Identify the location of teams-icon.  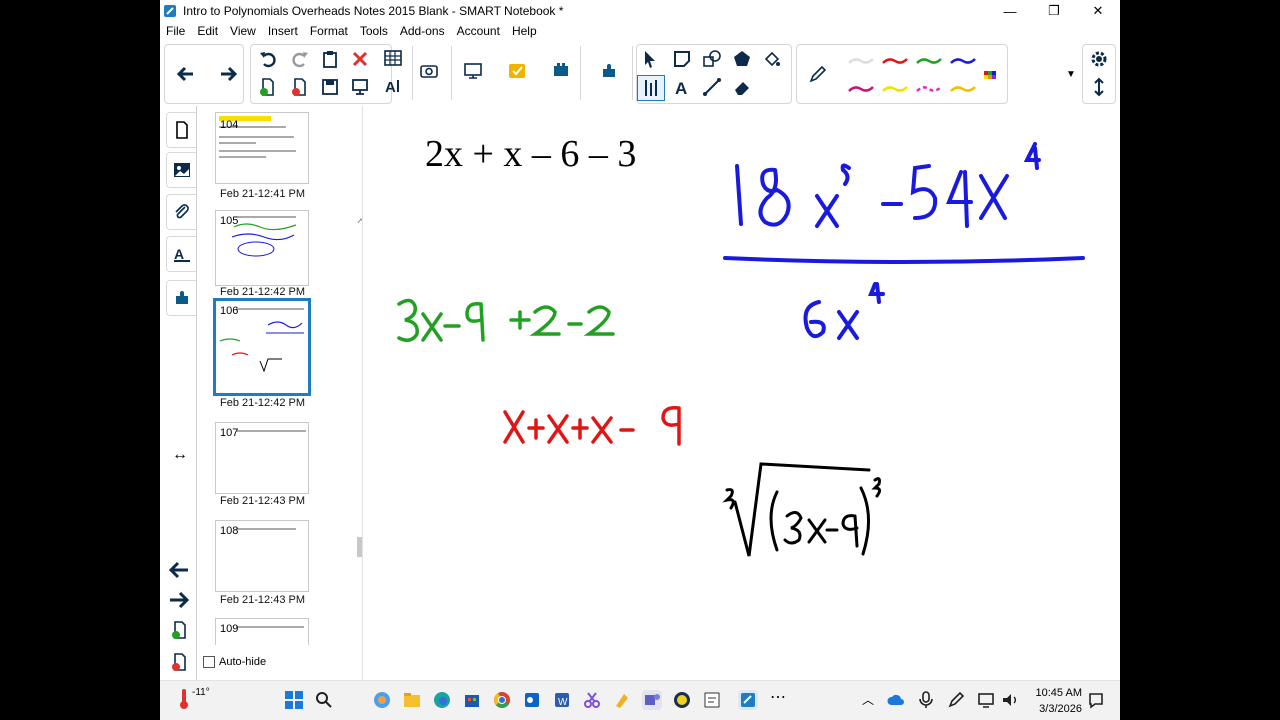
(652, 700).